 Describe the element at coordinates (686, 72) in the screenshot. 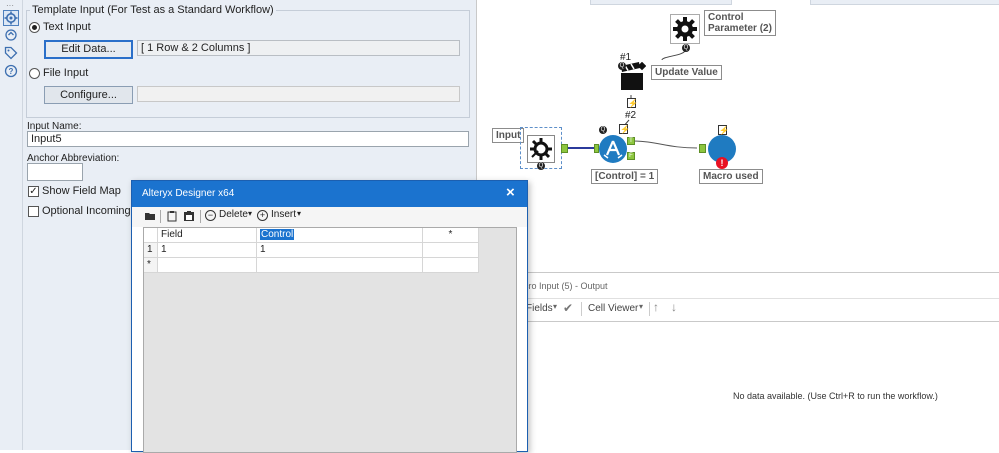

I see `update-value-label: Update Value` at that location.